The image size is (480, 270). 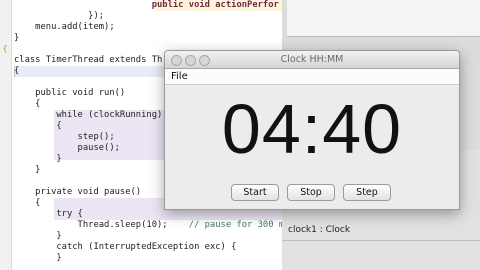 I want to click on code-comment: // pause for 300 m, so click(x=236, y=225).